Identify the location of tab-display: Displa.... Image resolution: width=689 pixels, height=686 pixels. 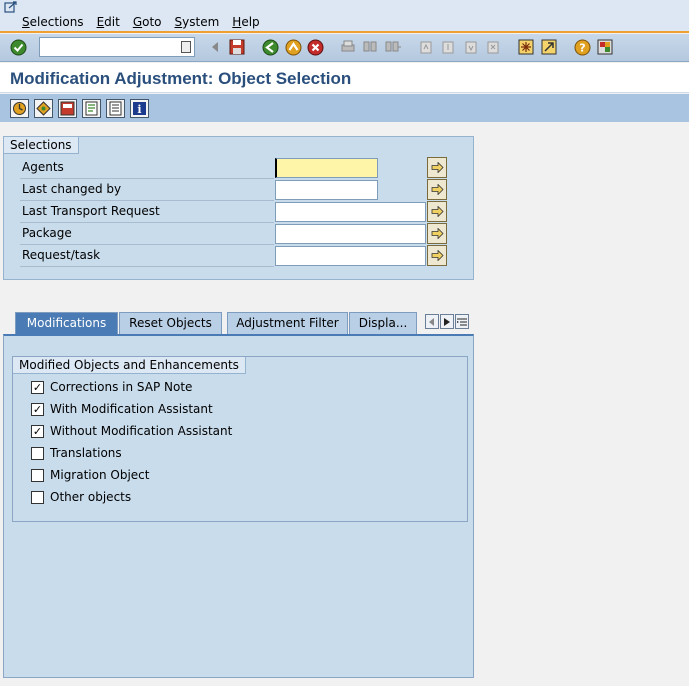
(383, 323).